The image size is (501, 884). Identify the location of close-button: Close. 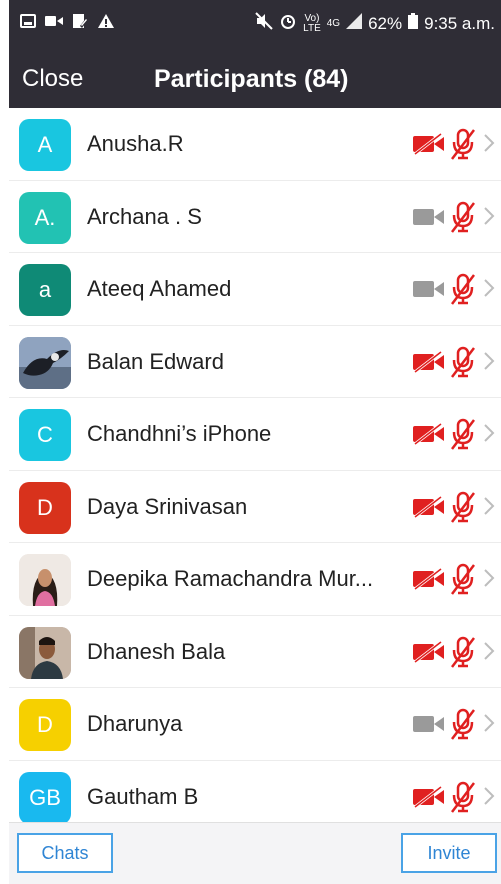
(52, 83).